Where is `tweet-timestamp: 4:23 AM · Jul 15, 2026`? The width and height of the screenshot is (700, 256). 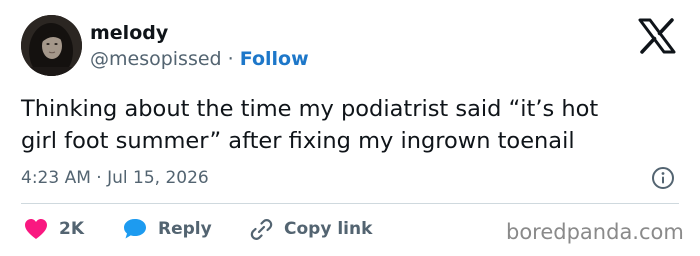 tweet-timestamp: 4:23 AM · Jul 15, 2026 is located at coordinates (115, 178).